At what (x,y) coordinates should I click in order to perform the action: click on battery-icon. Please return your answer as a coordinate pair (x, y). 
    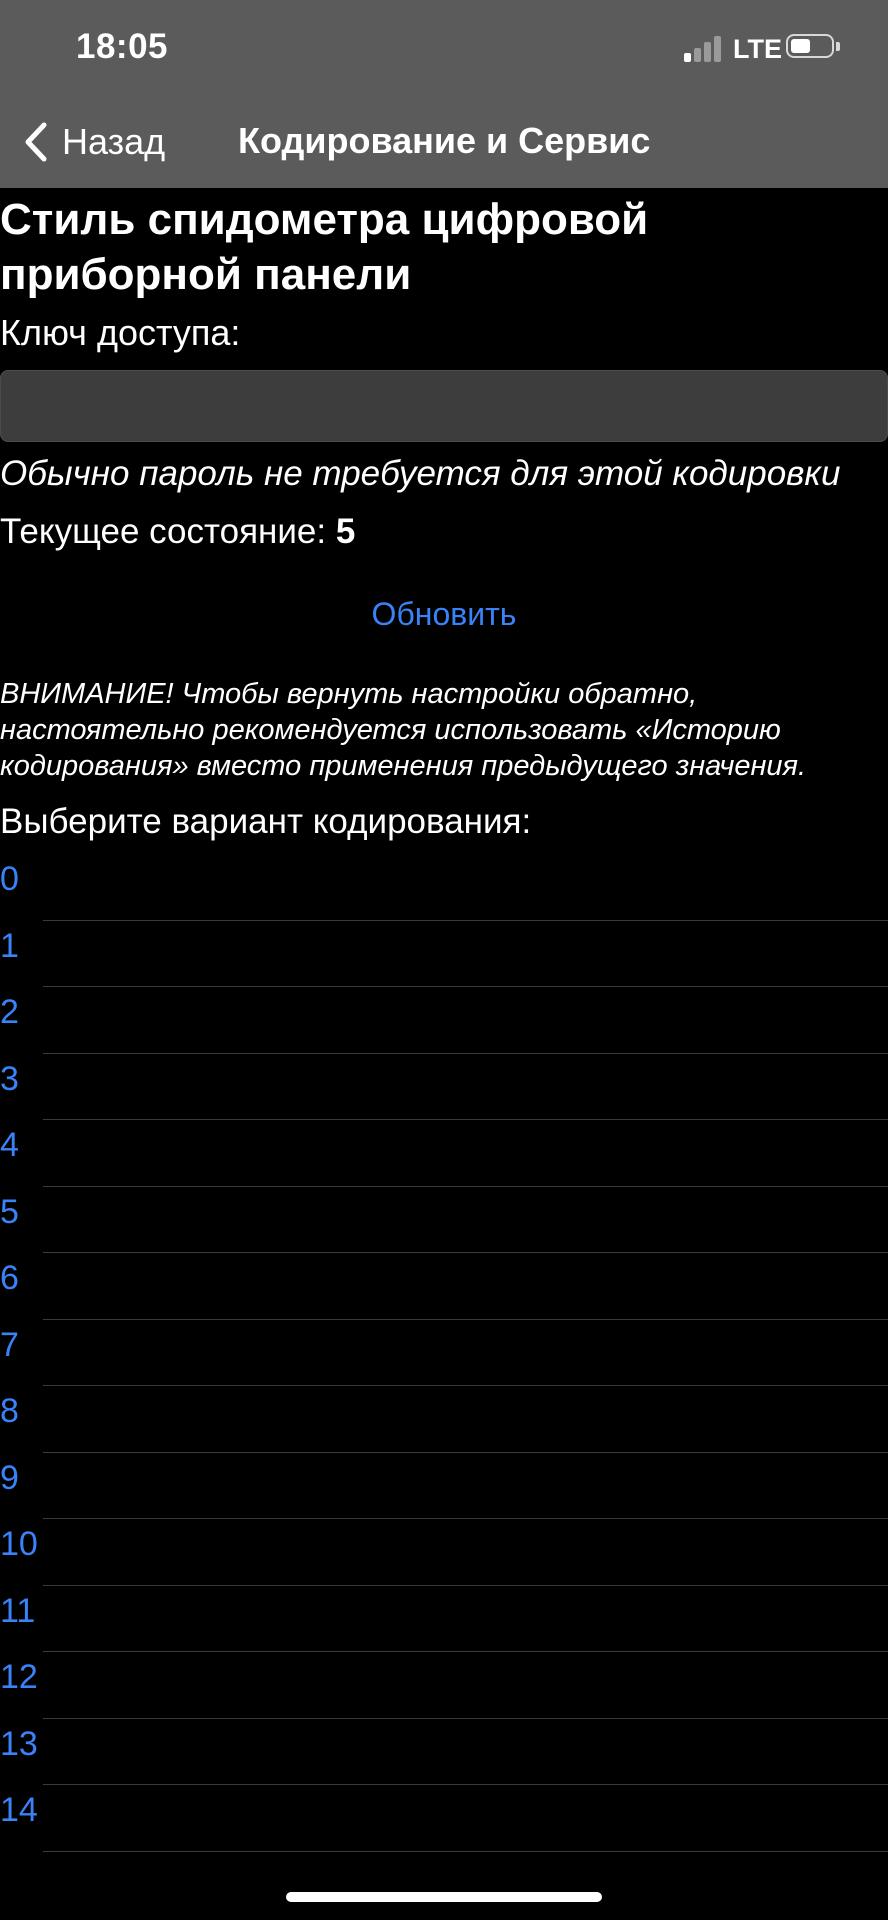
    Looking at the image, I should click on (810, 46).